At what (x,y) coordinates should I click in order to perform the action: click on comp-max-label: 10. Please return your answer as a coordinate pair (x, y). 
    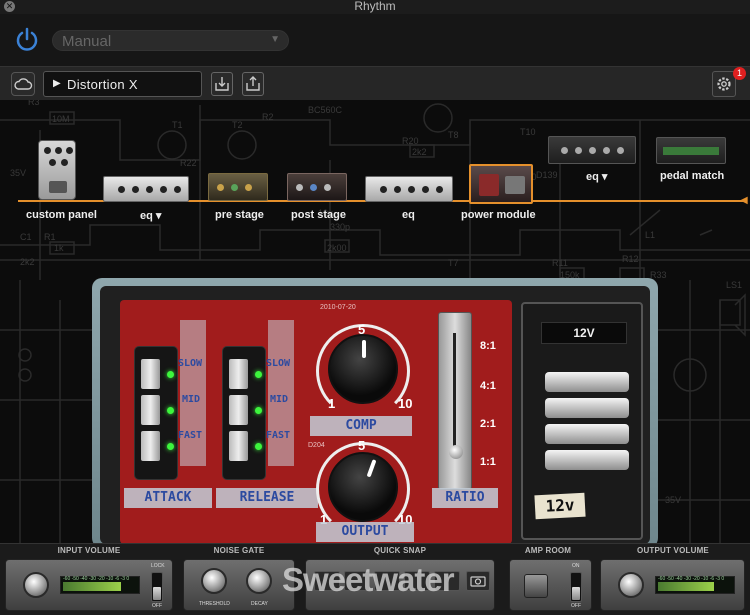
    Looking at the image, I should click on (405, 403).